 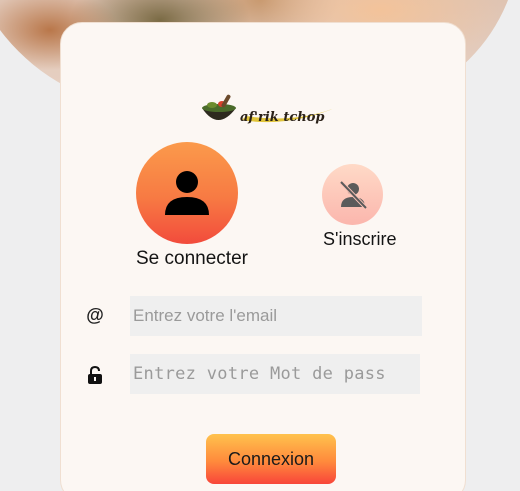 I want to click on register-tab-button, so click(x=352, y=194).